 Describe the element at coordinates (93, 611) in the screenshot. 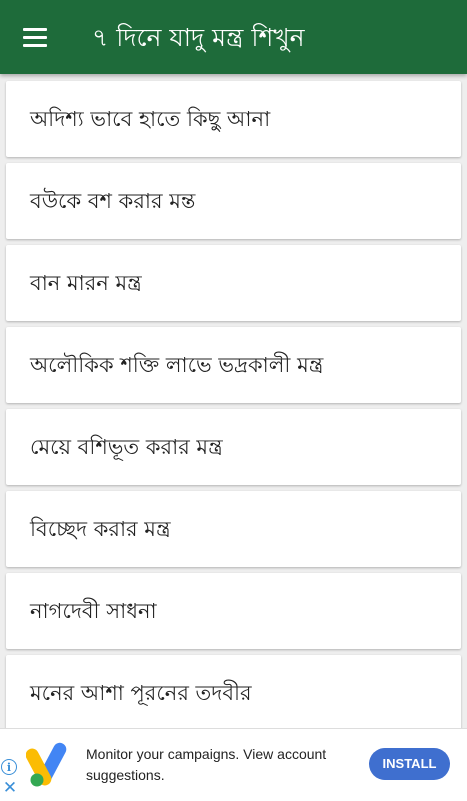

I see `list-item-label: নাগদেবী সাধনা` at that location.